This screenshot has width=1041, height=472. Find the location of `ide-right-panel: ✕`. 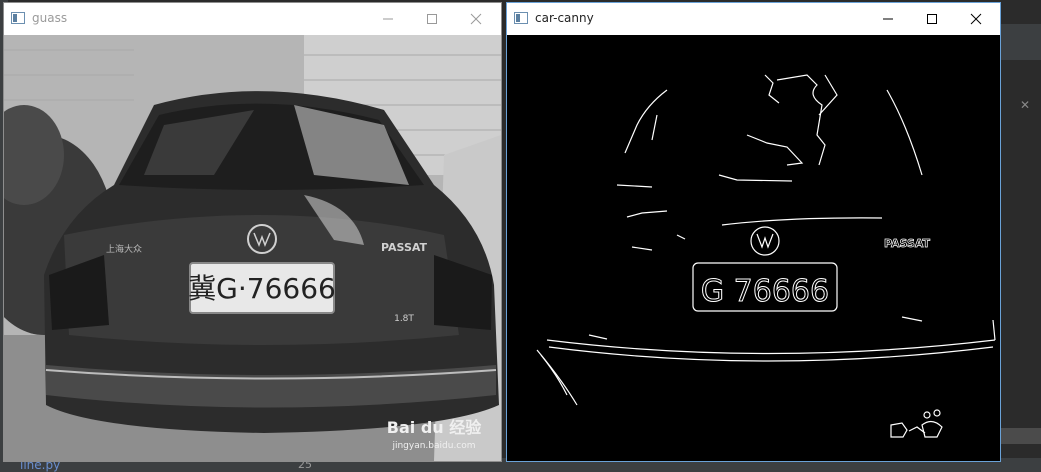

ide-right-panel: ✕ is located at coordinates (1021, 236).